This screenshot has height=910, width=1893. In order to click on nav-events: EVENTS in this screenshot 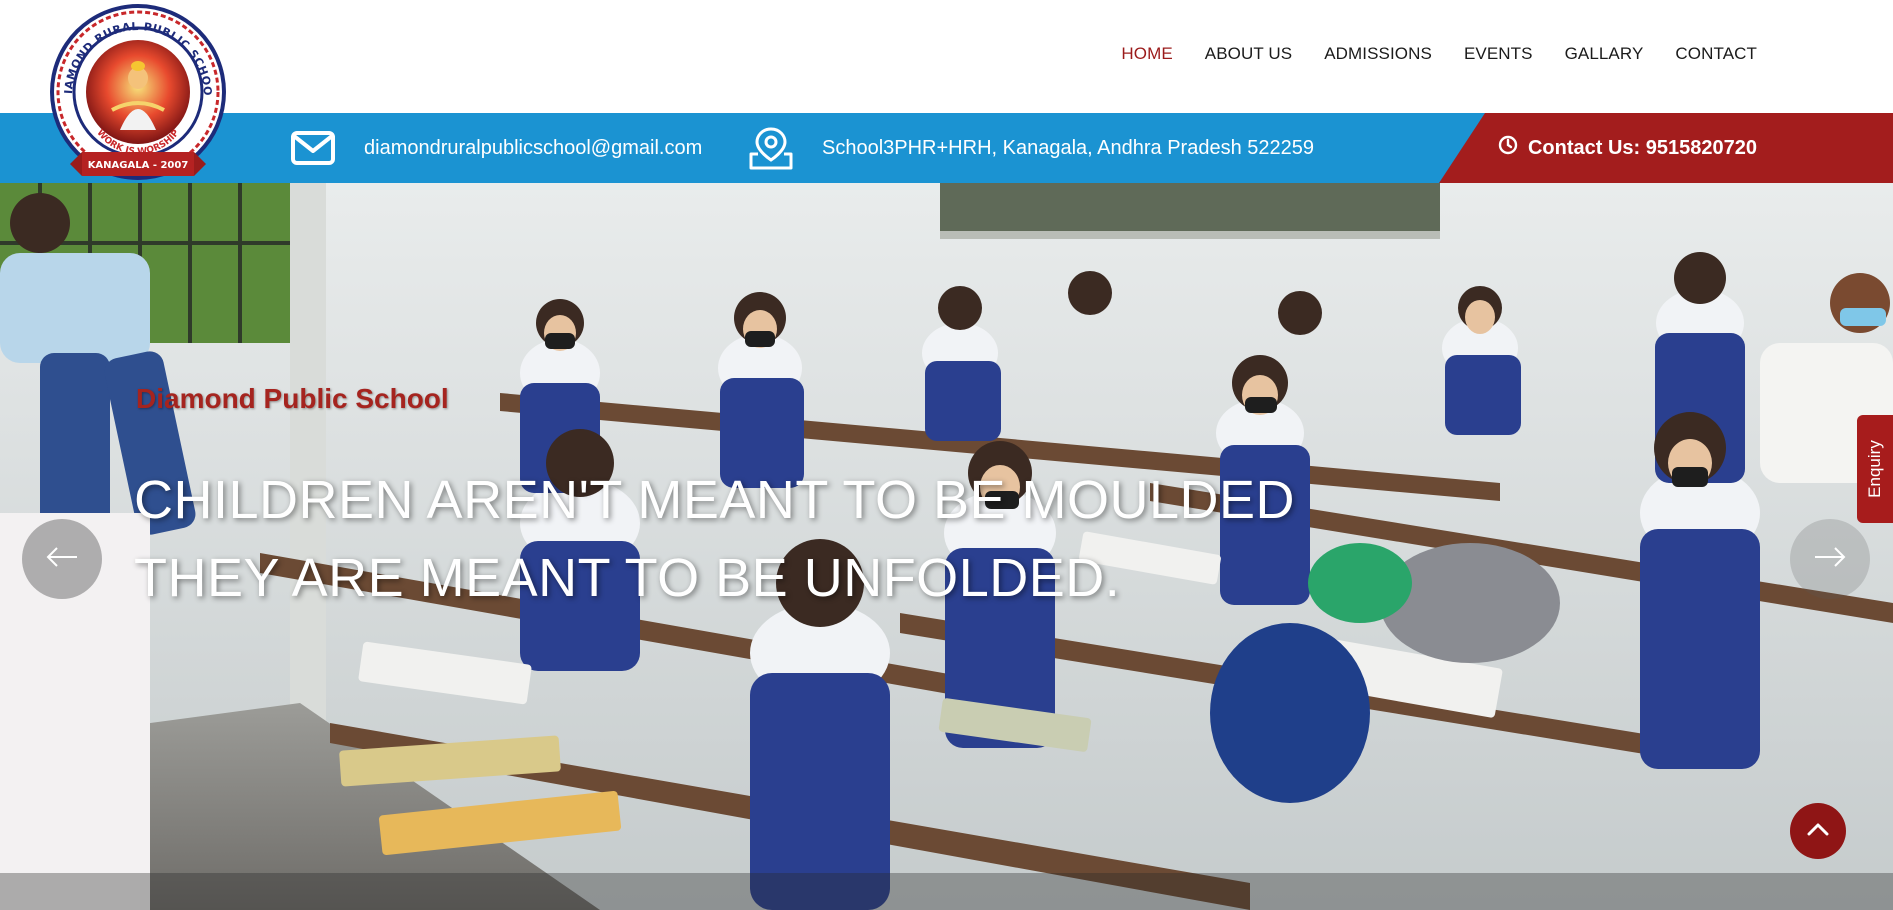, I will do `click(1498, 54)`.